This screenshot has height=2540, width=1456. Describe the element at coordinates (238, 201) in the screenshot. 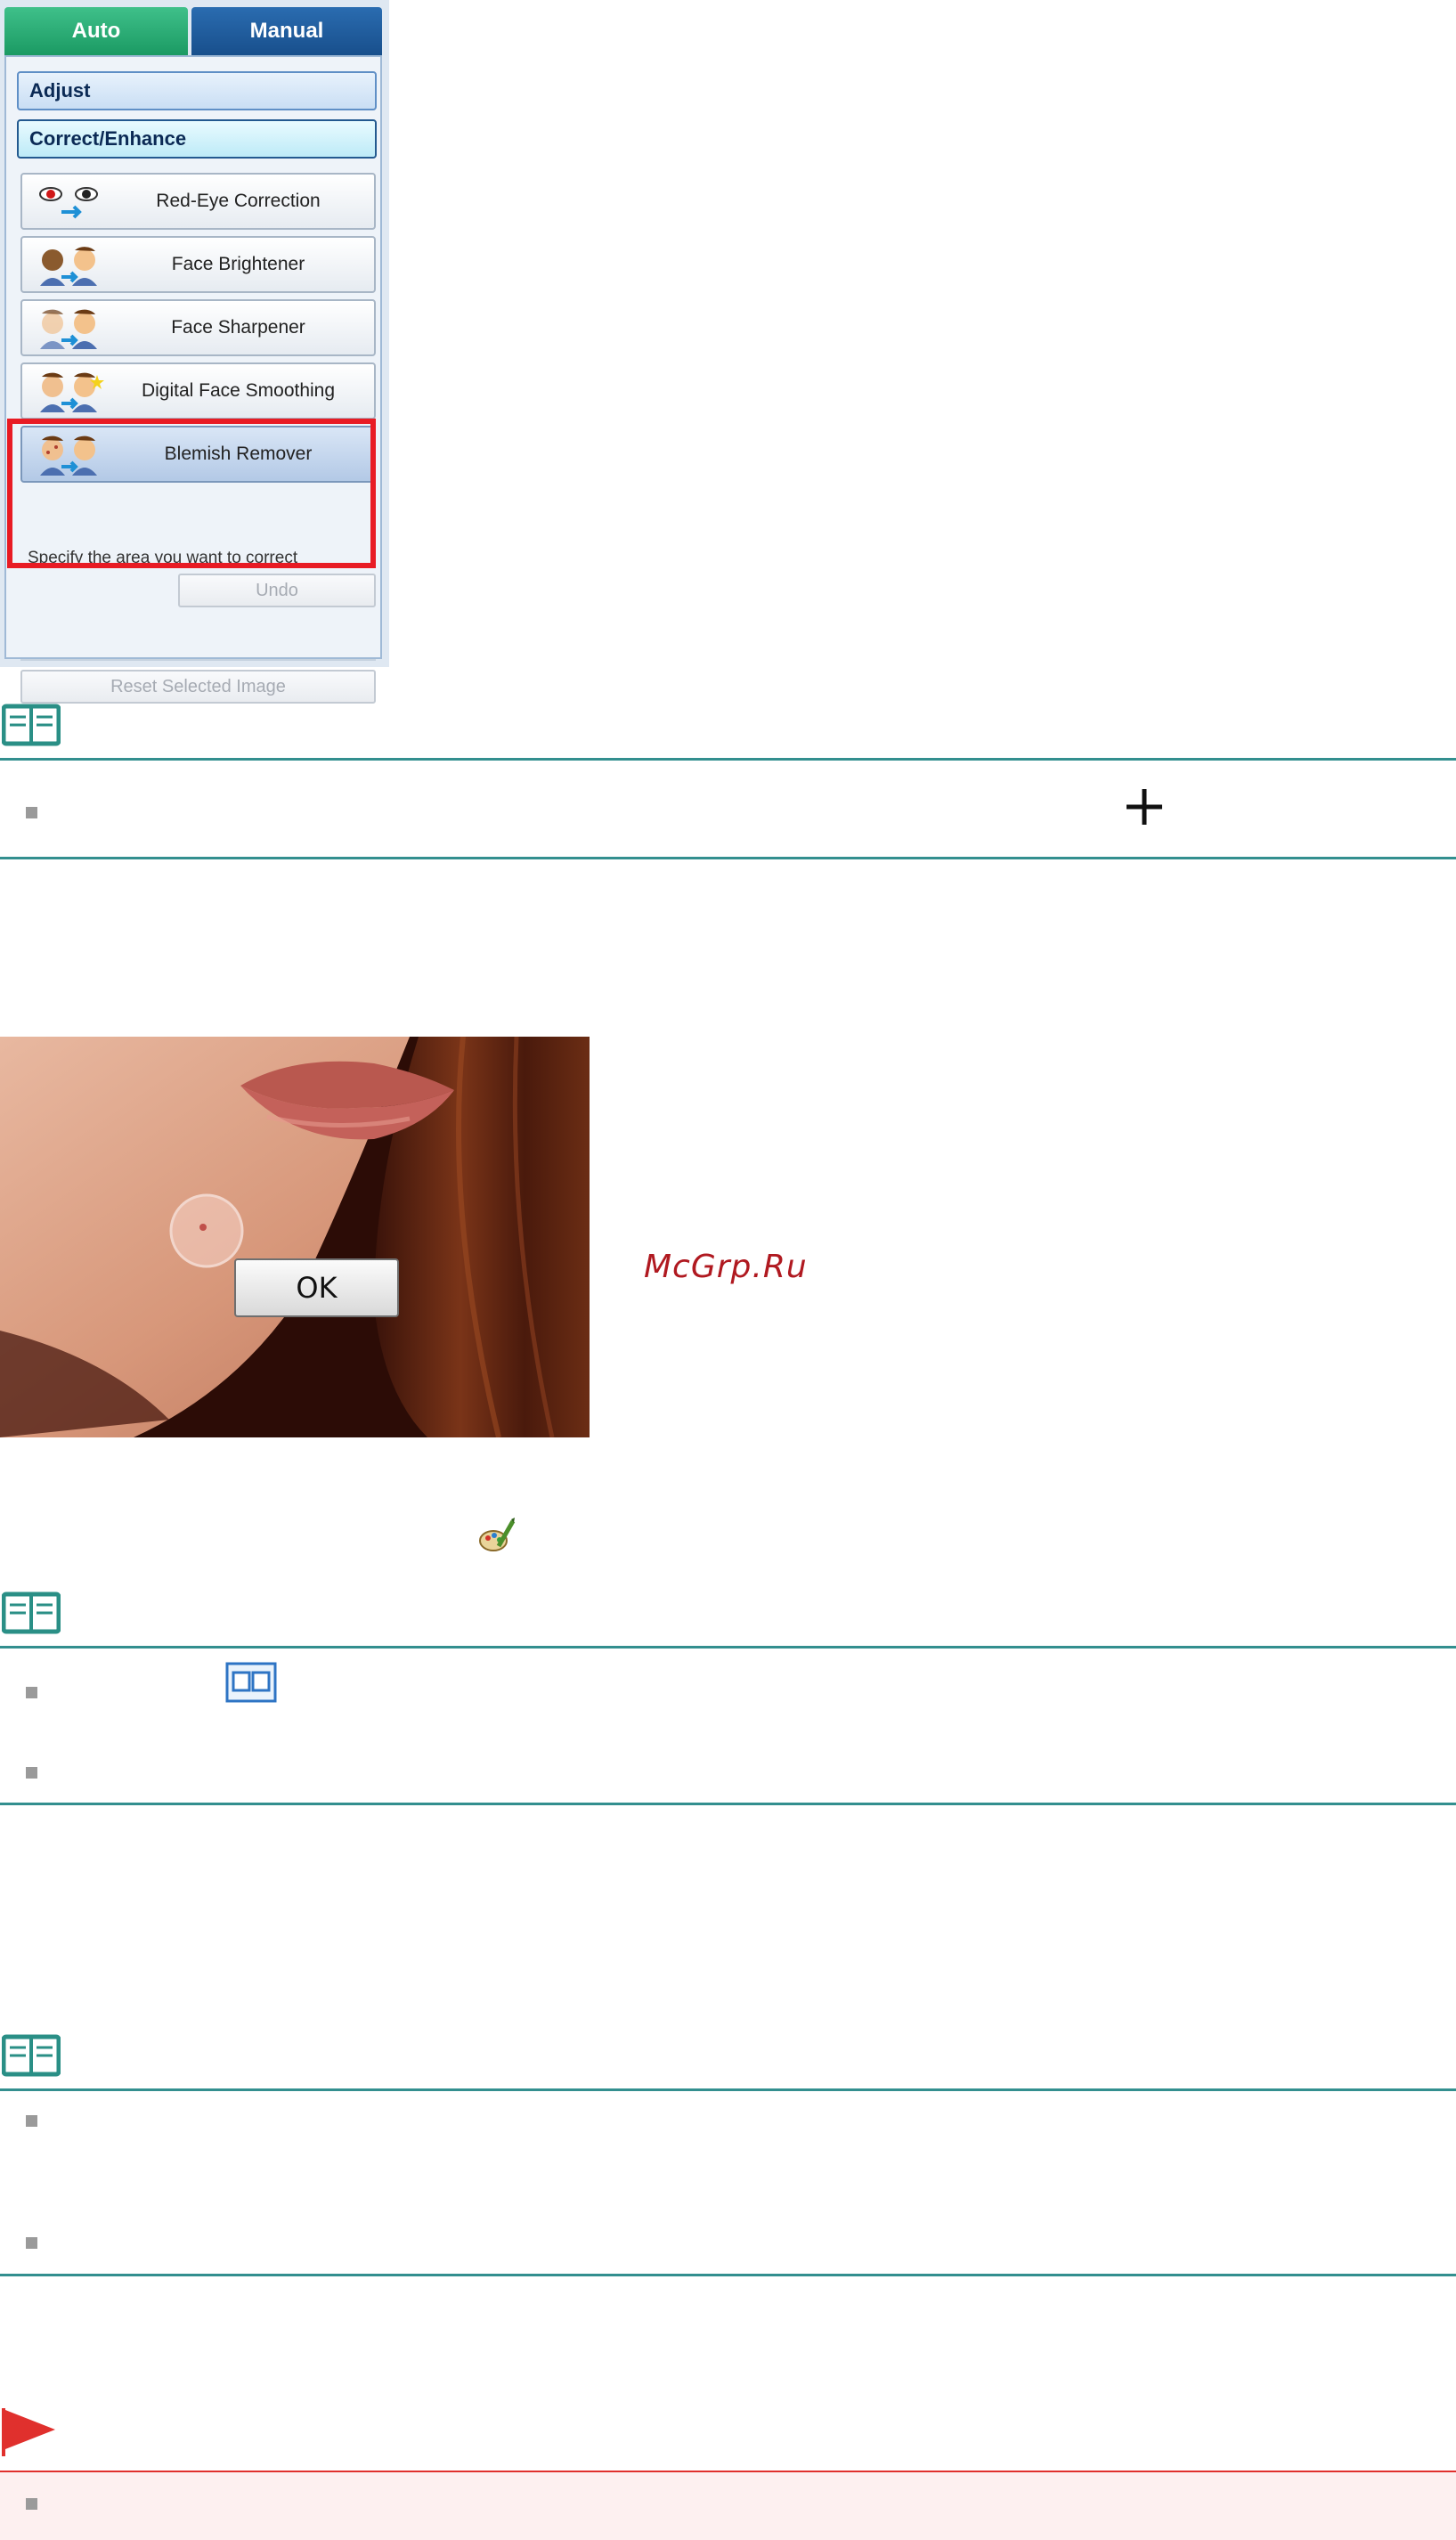

I see `red-eye-correction-label: Red-Eye Correction` at that location.